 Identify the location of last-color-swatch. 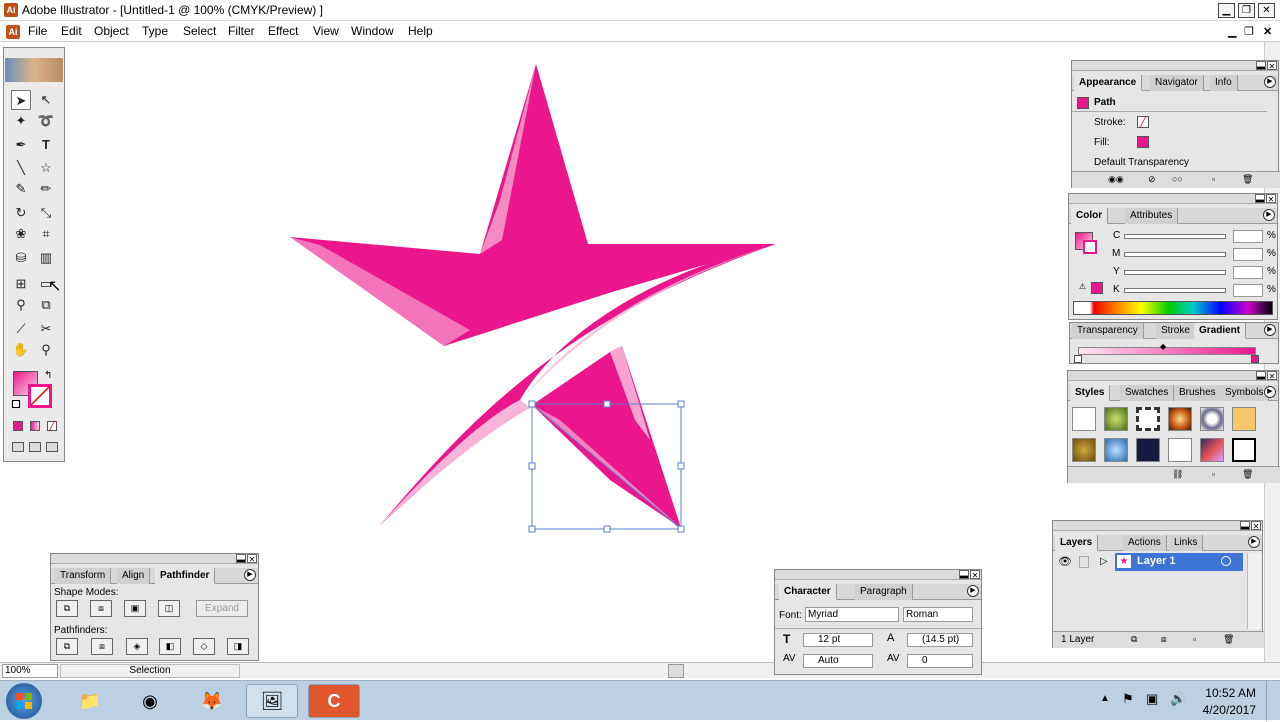
(1097, 288).